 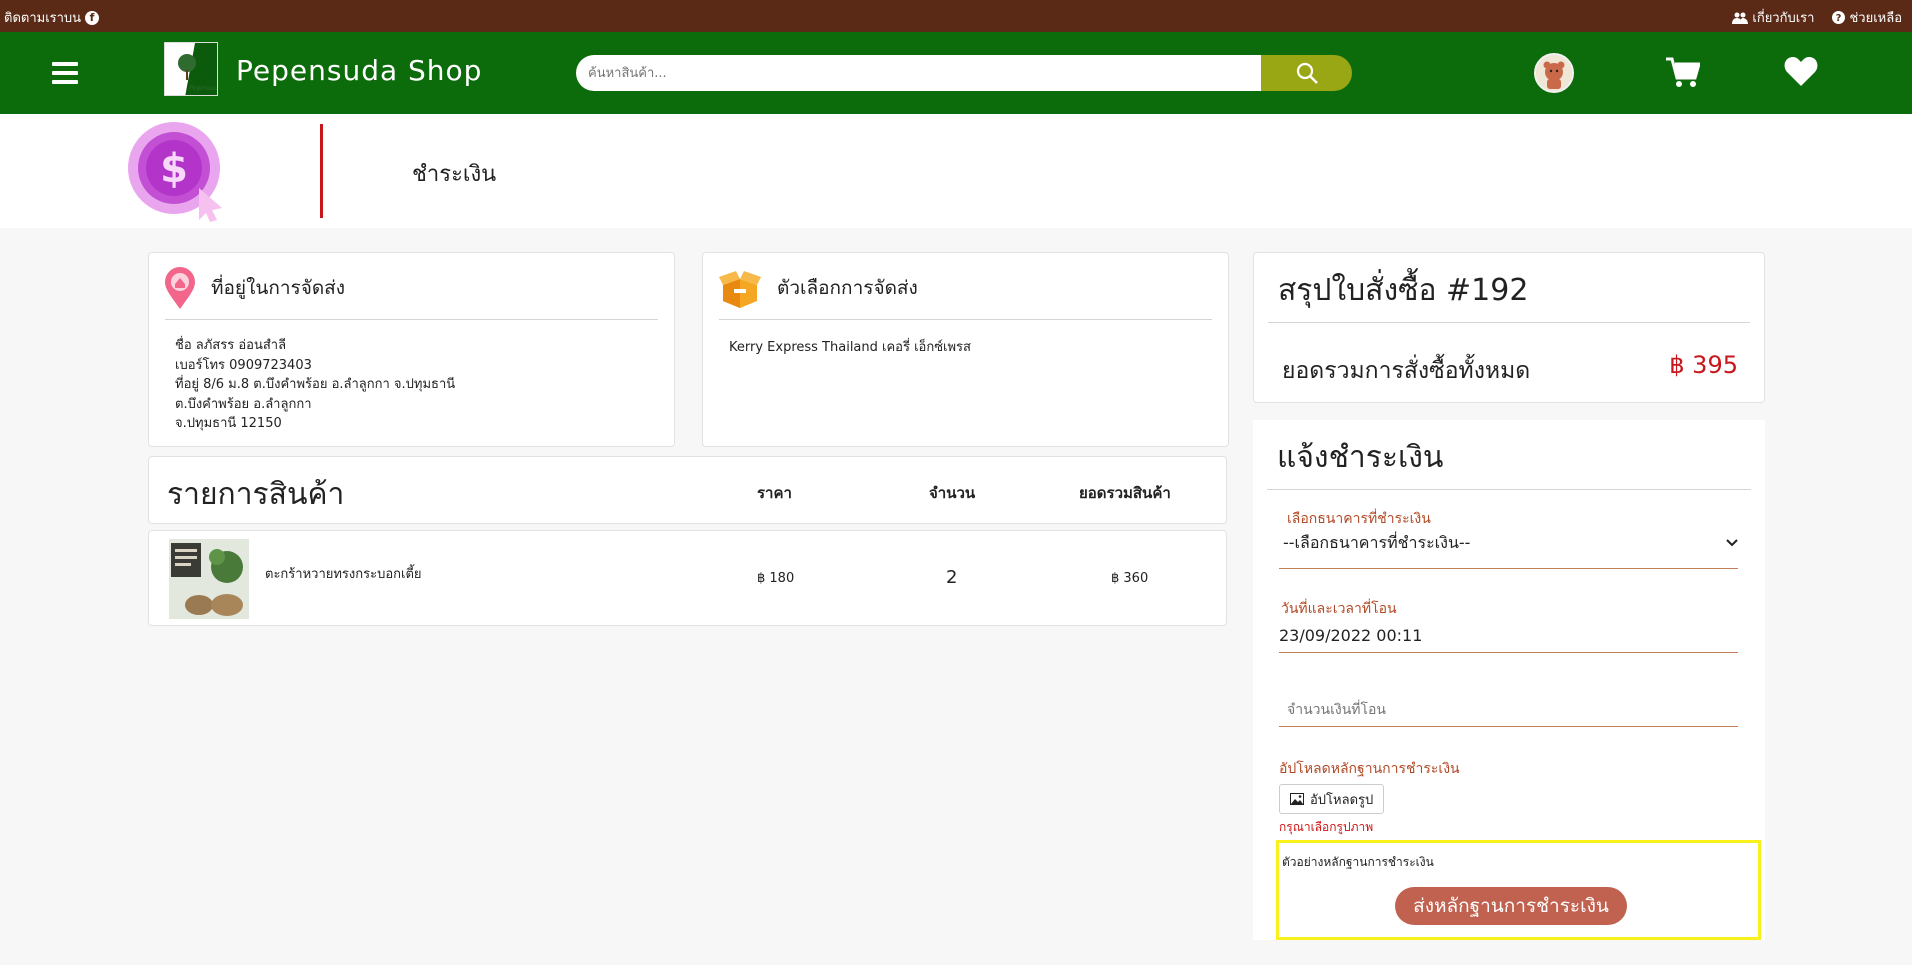 I want to click on brand-name: Pepensuda Shop, so click(x=359, y=70).